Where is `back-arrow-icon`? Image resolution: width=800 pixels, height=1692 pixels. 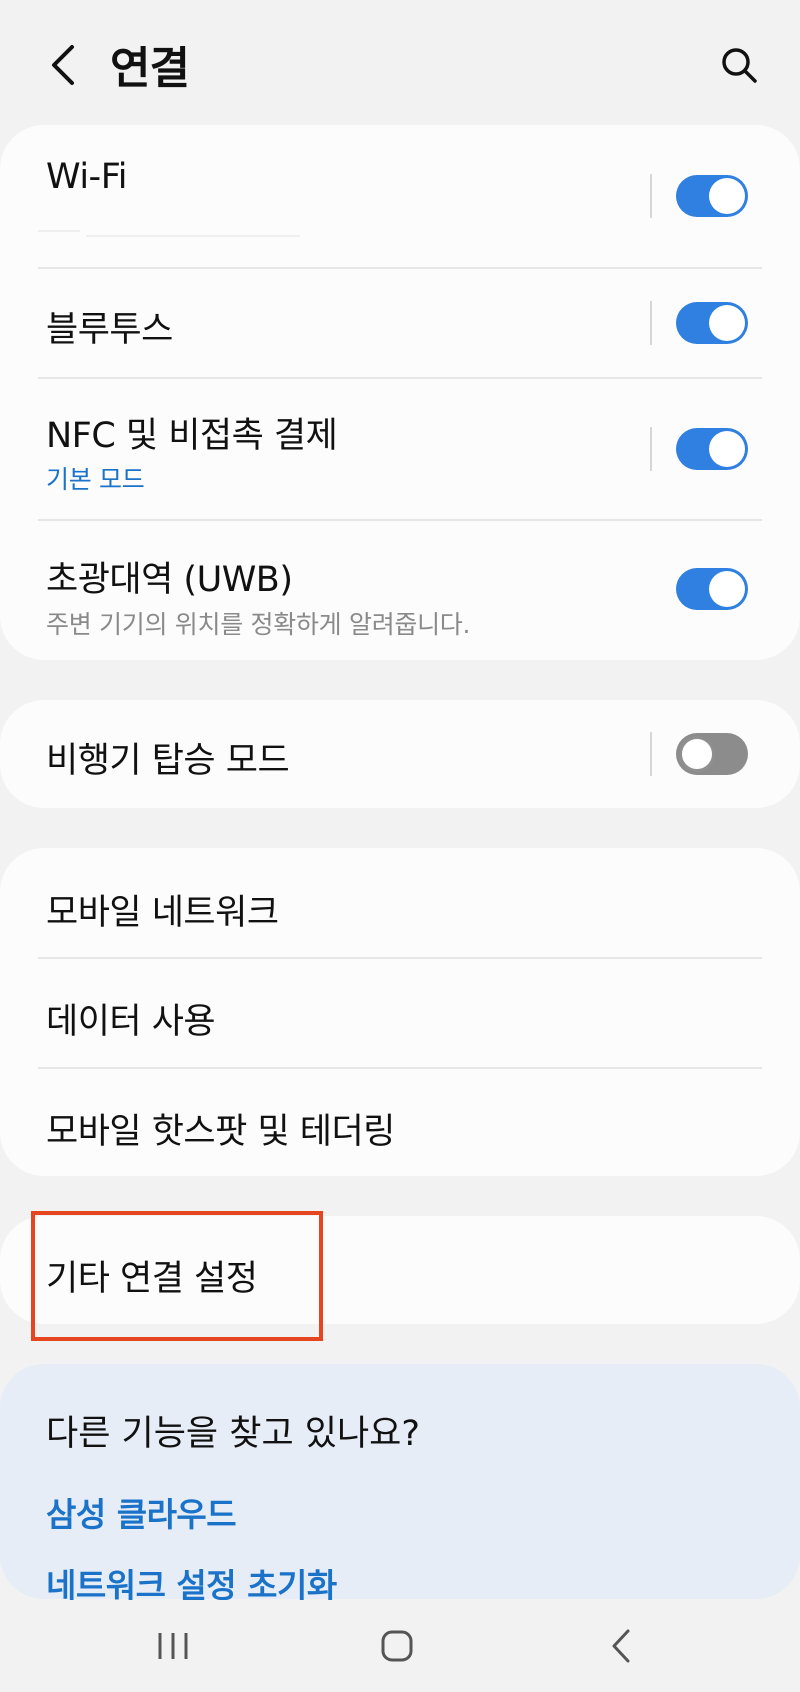
back-arrow-icon is located at coordinates (63, 65).